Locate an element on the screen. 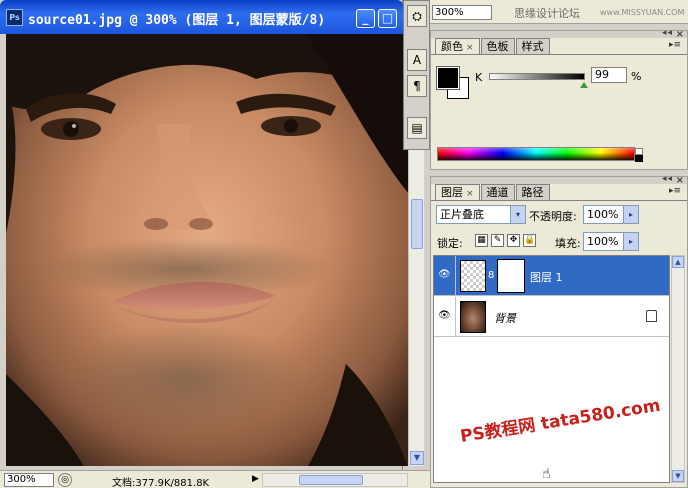 The width and height of the screenshot is (688, 488). notes-icon: ▤ is located at coordinates (417, 128).